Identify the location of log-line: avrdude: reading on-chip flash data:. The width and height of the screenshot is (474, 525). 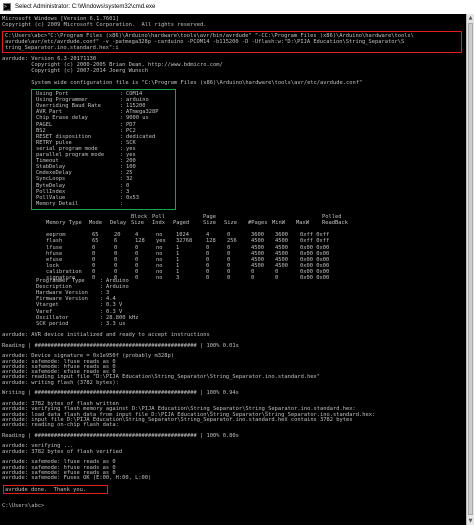
(60, 425).